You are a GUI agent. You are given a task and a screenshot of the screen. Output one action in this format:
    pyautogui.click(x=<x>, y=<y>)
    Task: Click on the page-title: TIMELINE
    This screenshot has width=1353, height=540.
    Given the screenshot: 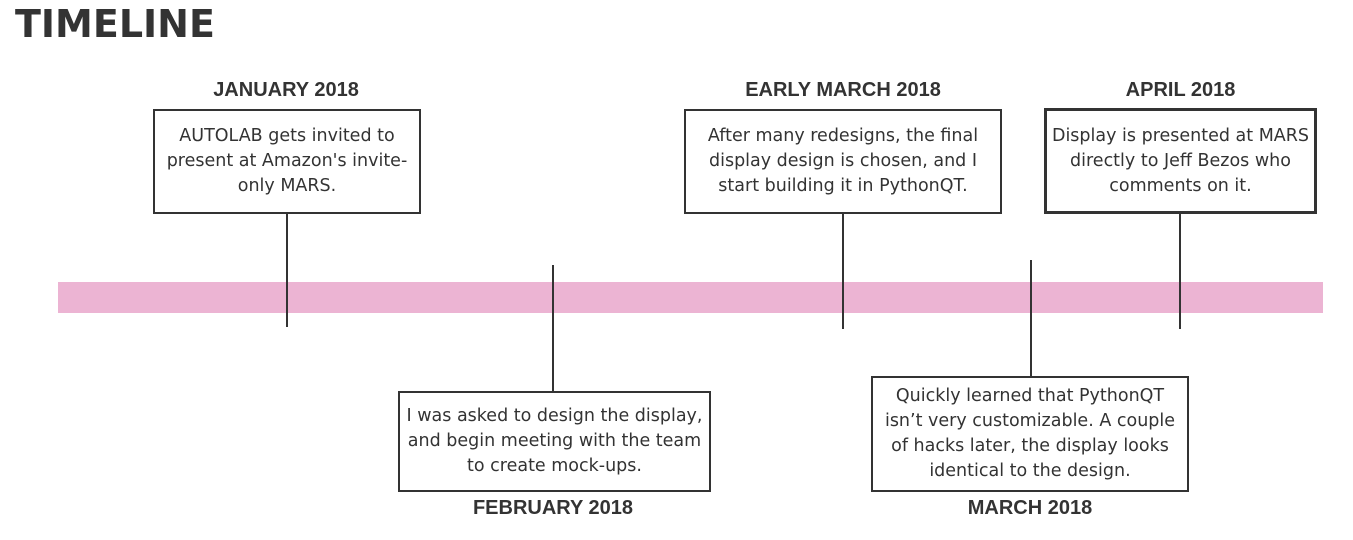 What is the action you would take?
    pyautogui.click(x=115, y=24)
    